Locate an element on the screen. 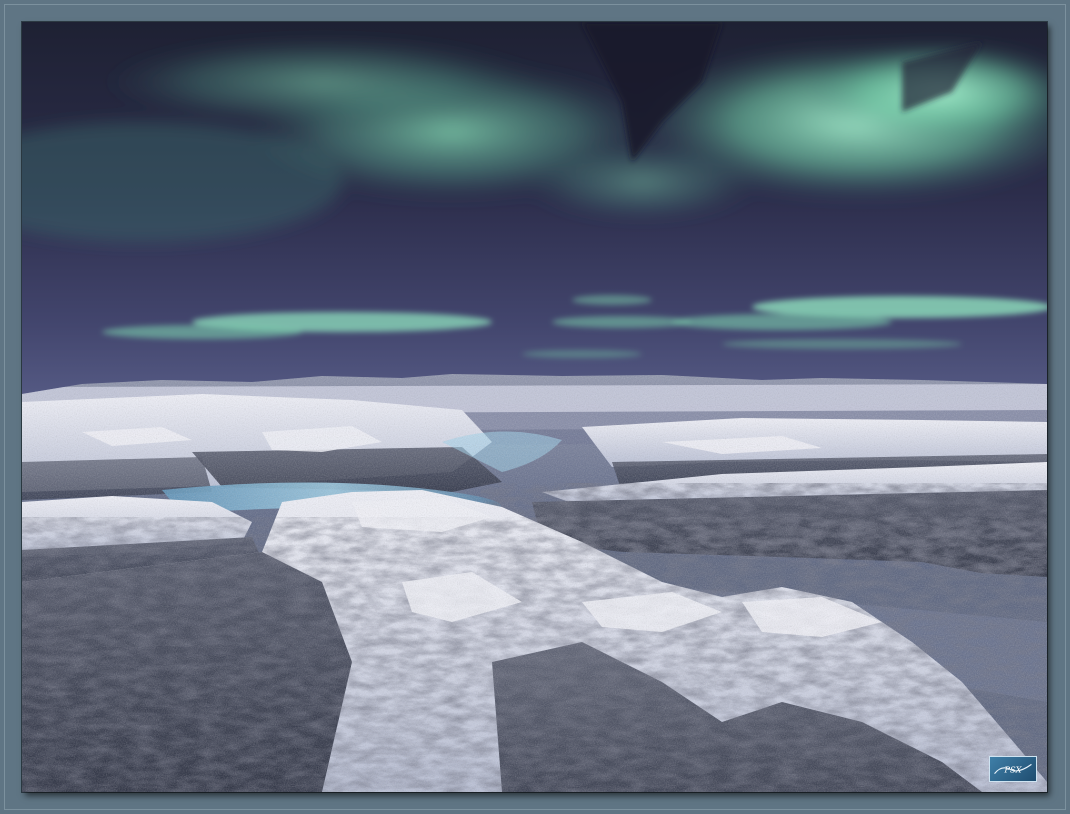  artist-signature-logo: PSX is located at coordinates (1013, 769).